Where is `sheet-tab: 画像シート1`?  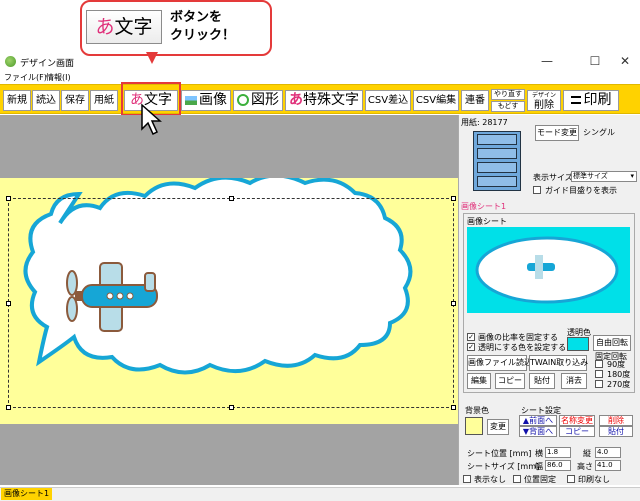
sheet-tab: 画像シート1 is located at coordinates (27, 494).